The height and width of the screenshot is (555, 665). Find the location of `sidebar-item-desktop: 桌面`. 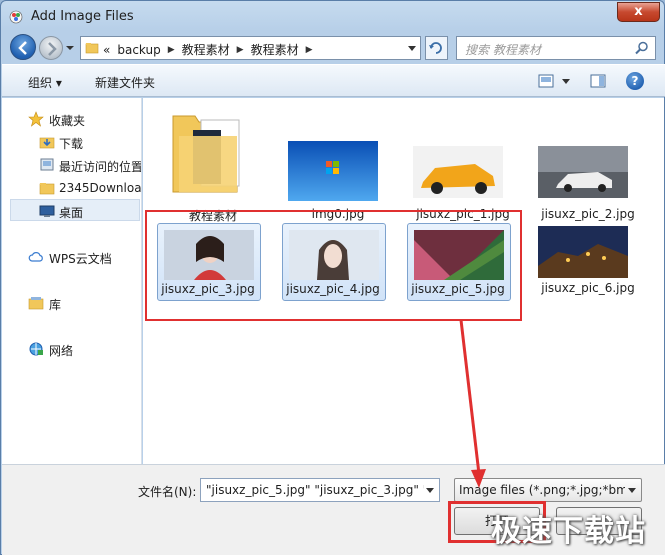

sidebar-item-desktop: 桌面 is located at coordinates (75, 210).